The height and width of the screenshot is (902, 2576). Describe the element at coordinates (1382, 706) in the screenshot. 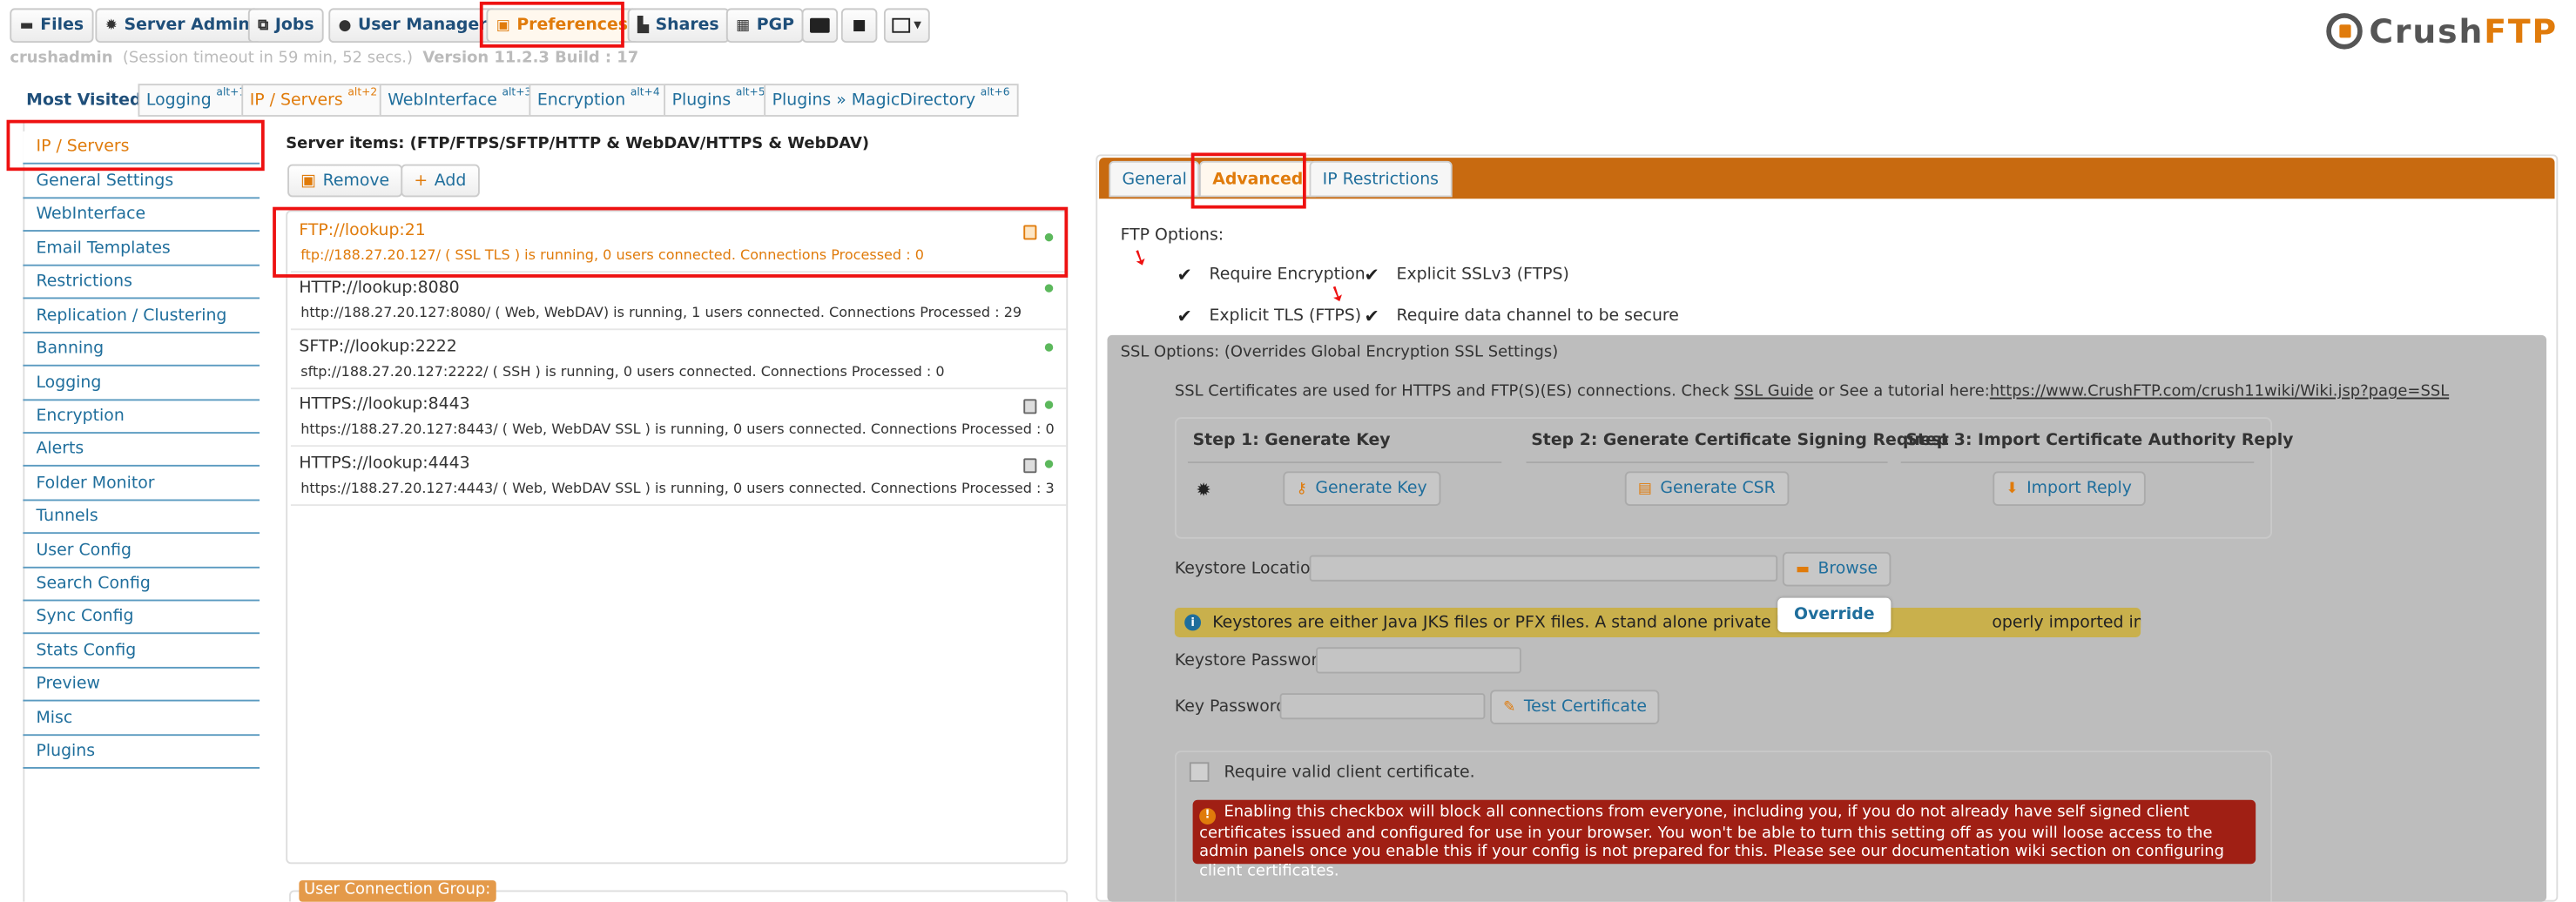

I see `key-password-input` at that location.